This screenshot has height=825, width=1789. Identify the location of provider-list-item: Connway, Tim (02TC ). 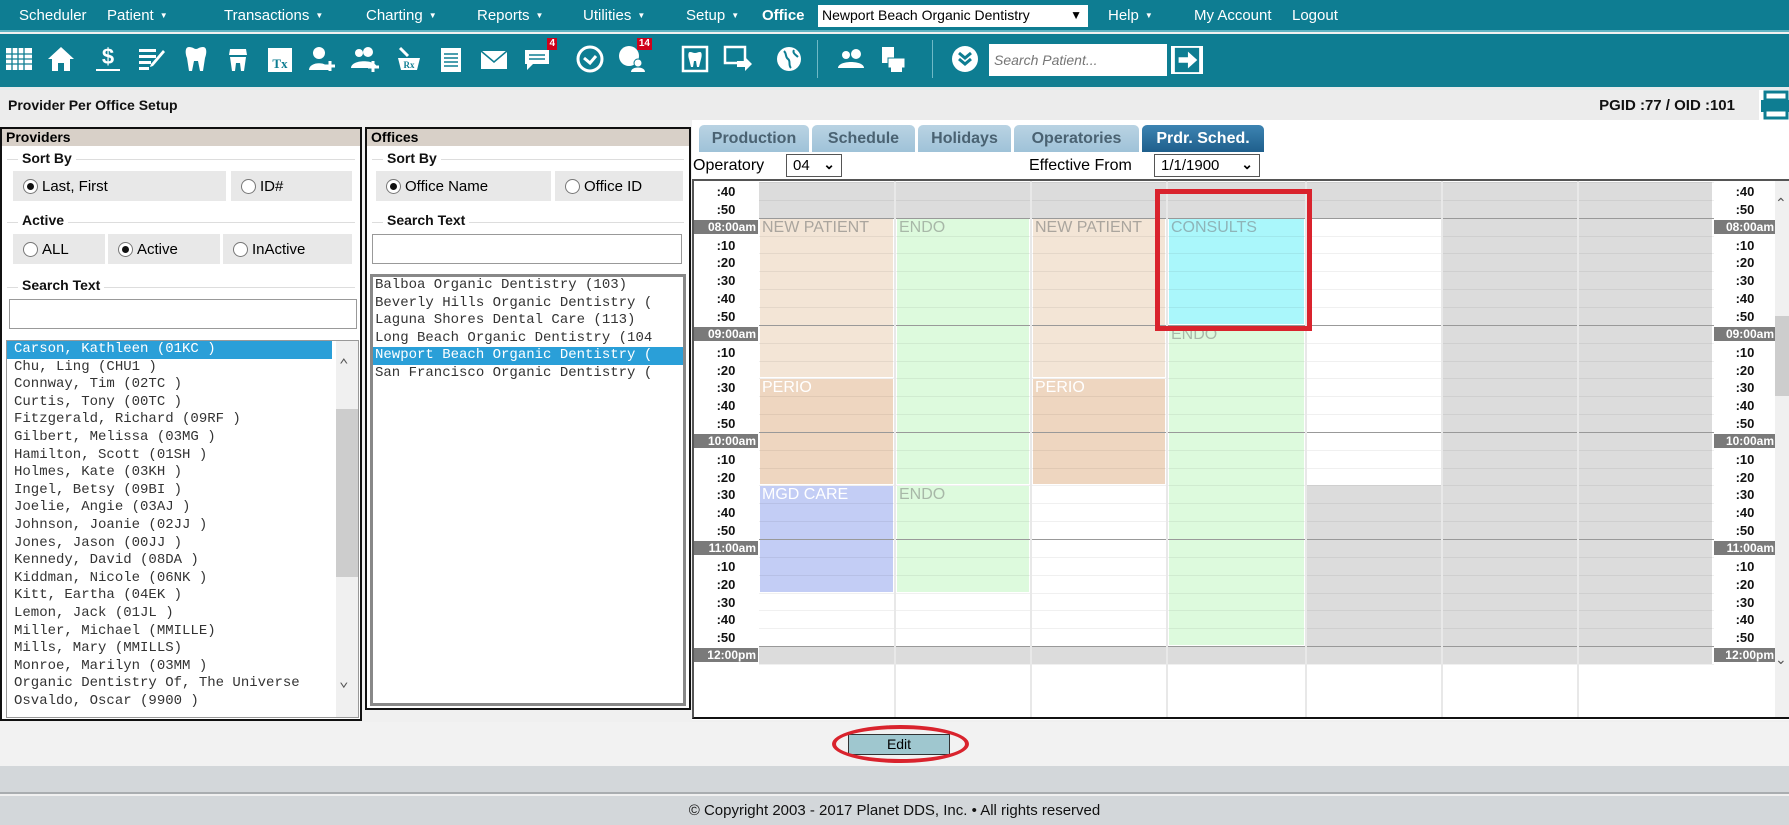
(182, 385).